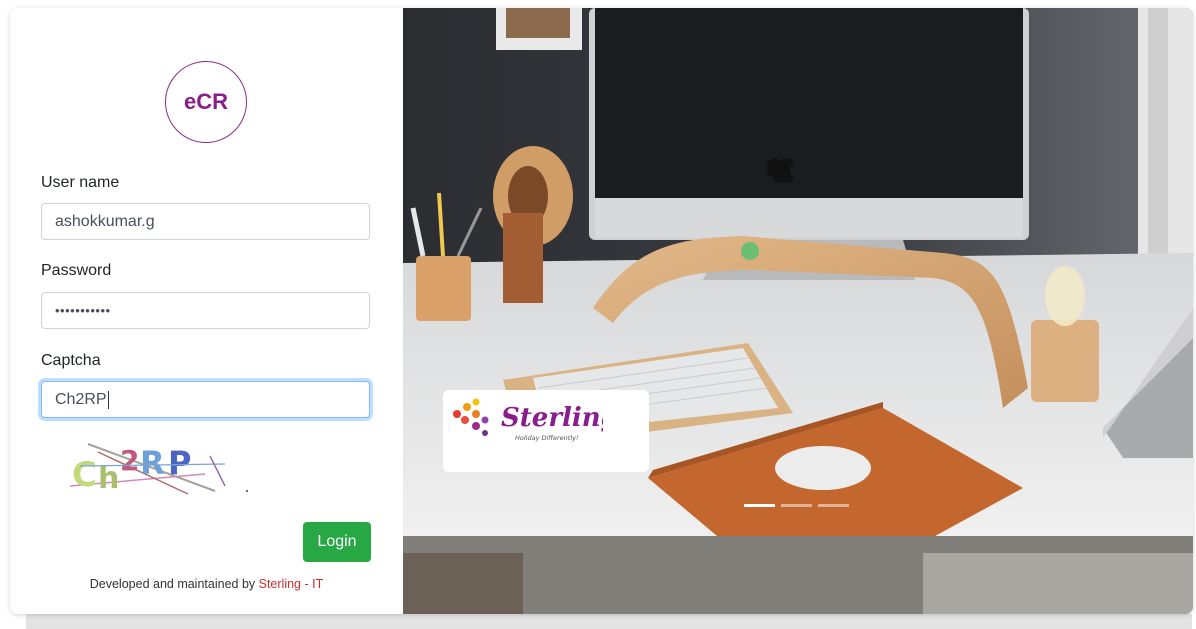 The image size is (1196, 629). I want to click on username-field: ashokkumar.g, so click(205, 221).